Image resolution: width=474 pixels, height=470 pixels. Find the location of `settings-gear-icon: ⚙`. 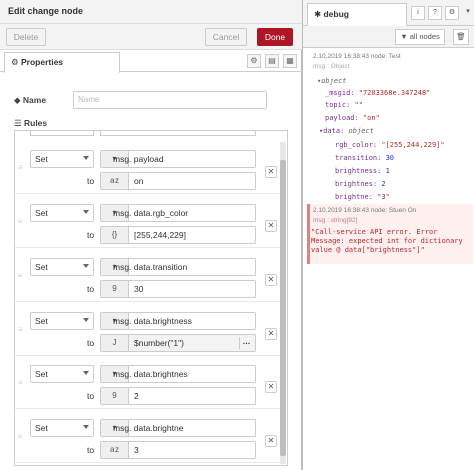

settings-gear-icon: ⚙ is located at coordinates (254, 61).